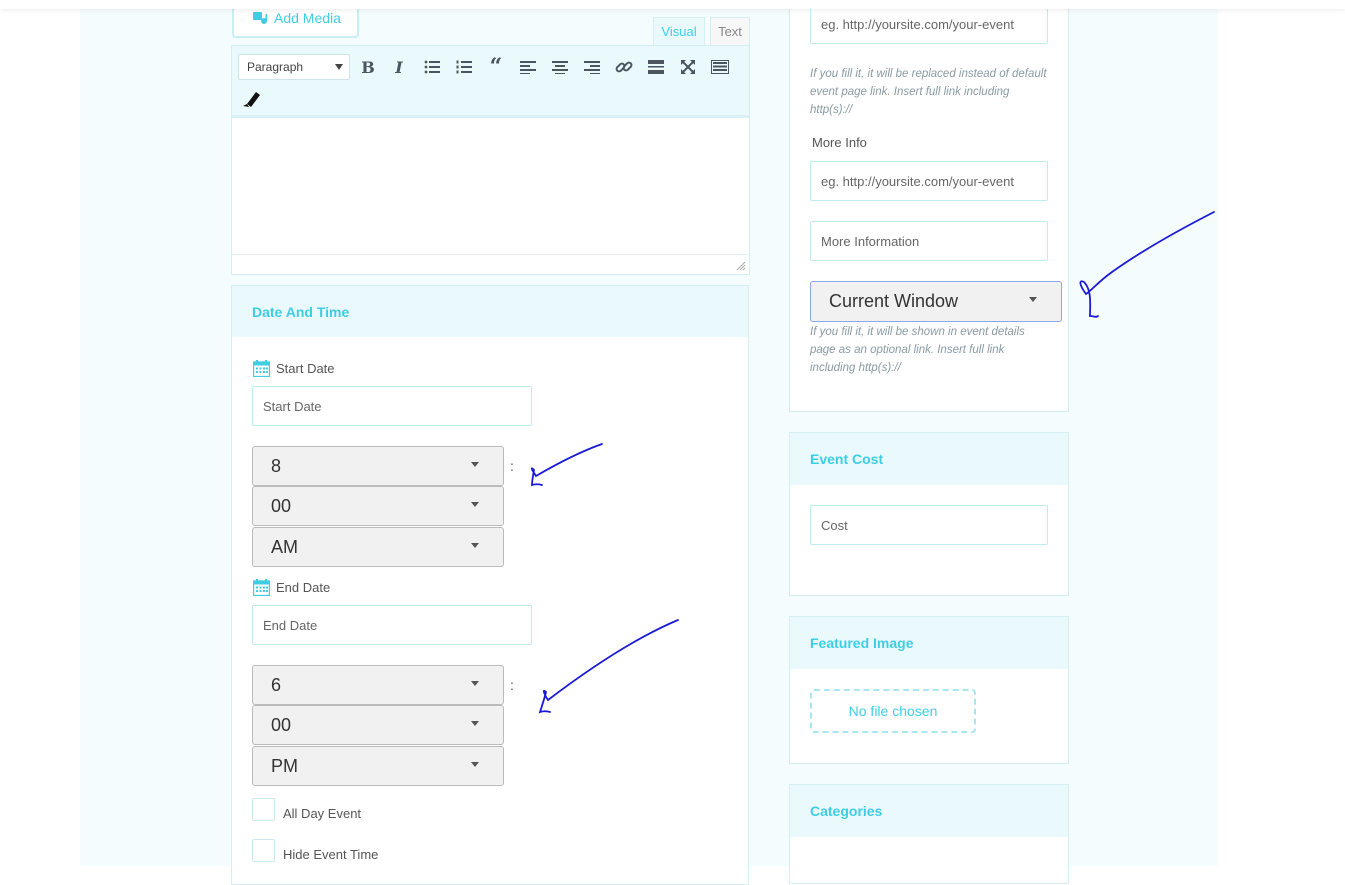 The height and width of the screenshot is (885, 1345). I want to click on more-info-title-input: More Information, so click(929, 241).